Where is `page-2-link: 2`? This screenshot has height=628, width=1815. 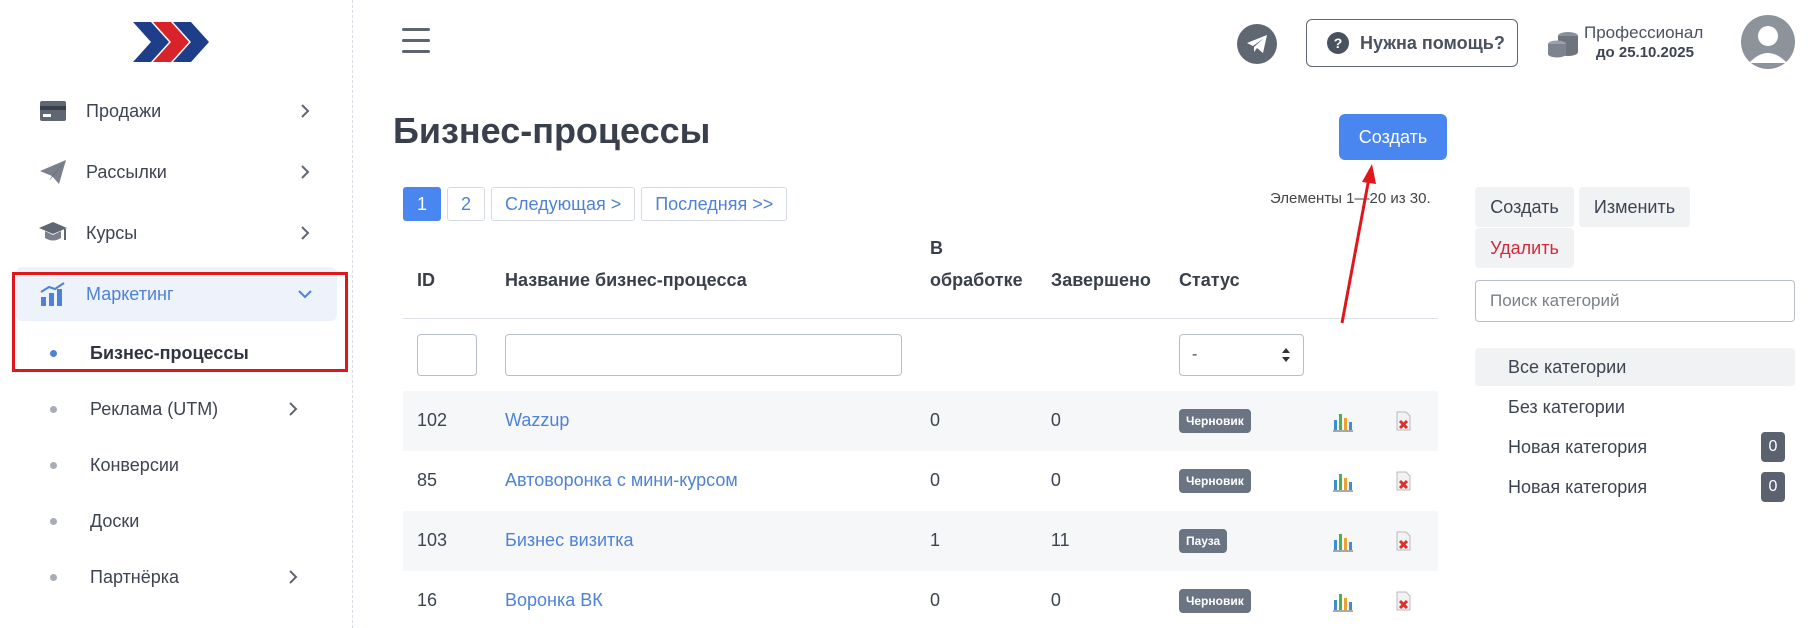
page-2-link: 2 is located at coordinates (466, 204).